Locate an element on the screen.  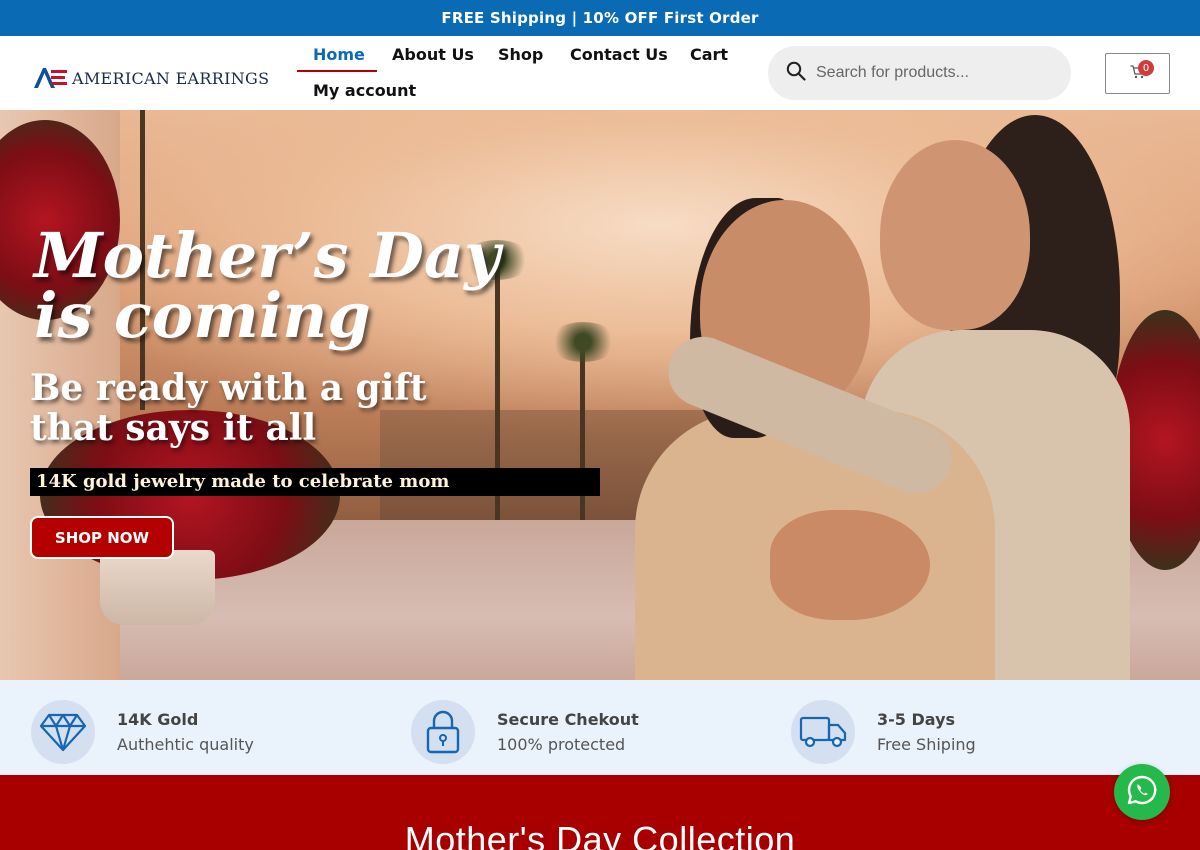
cart-count-badge: 0 is located at coordinates (1146, 68).